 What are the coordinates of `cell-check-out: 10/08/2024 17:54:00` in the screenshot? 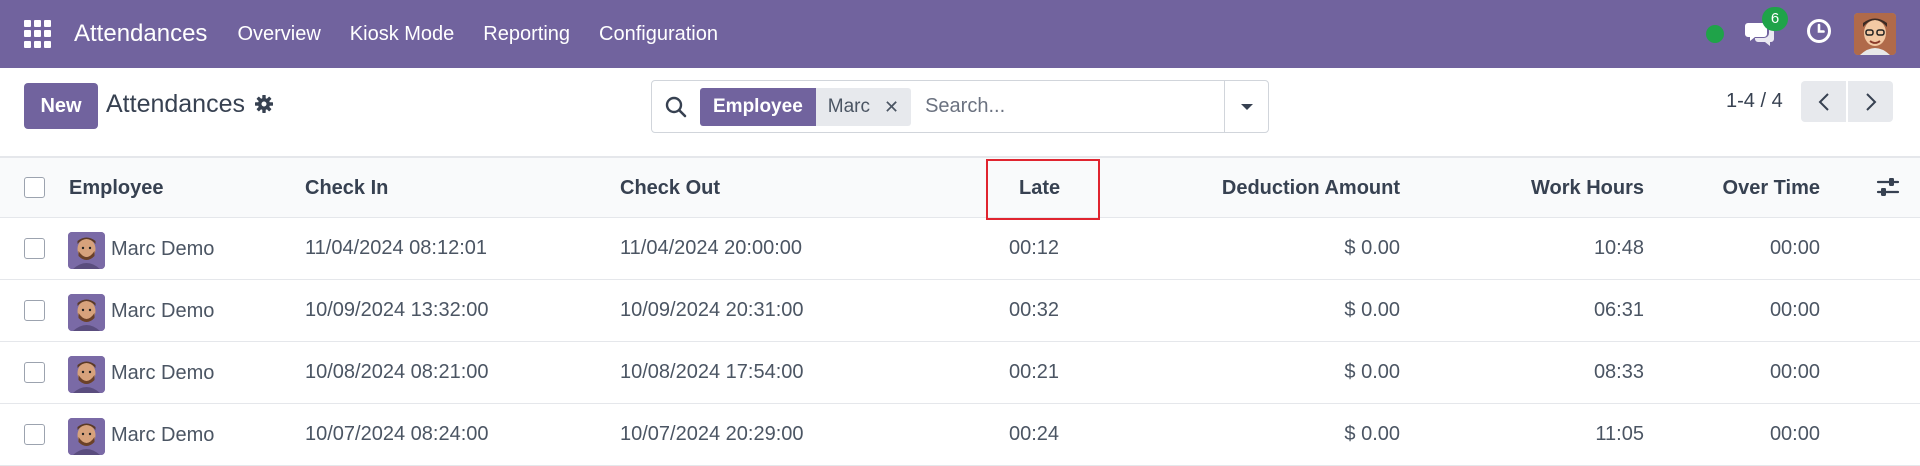 It's located at (712, 372).